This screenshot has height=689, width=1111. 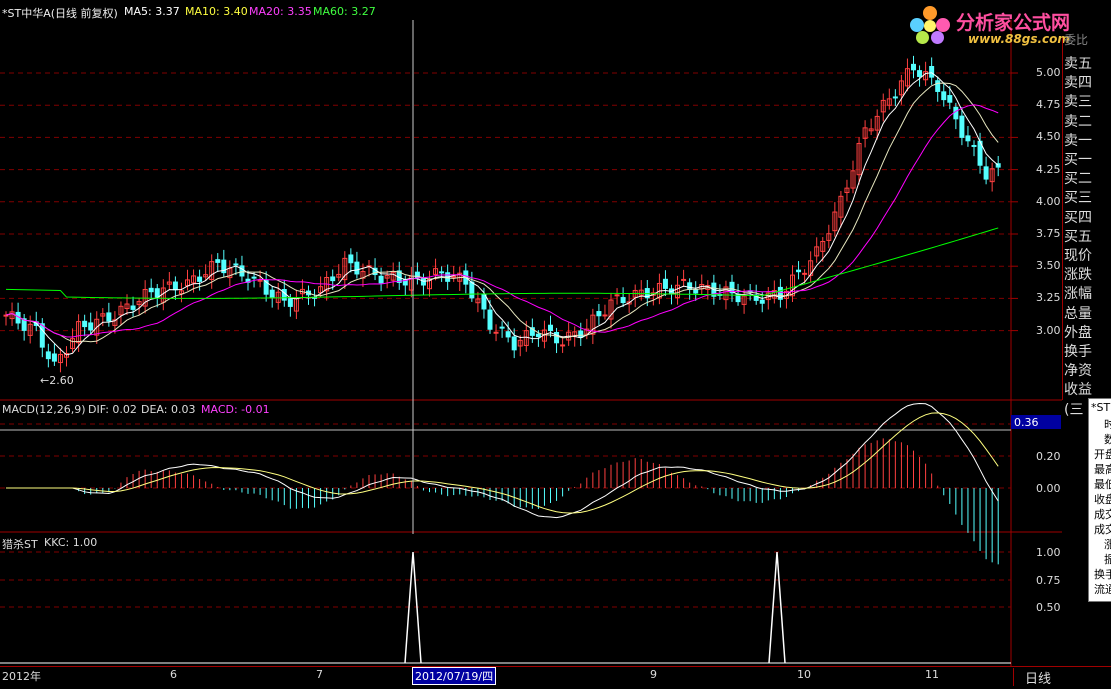 What do you see at coordinates (930, 26) in the screenshot?
I see `flower-icon` at bounding box center [930, 26].